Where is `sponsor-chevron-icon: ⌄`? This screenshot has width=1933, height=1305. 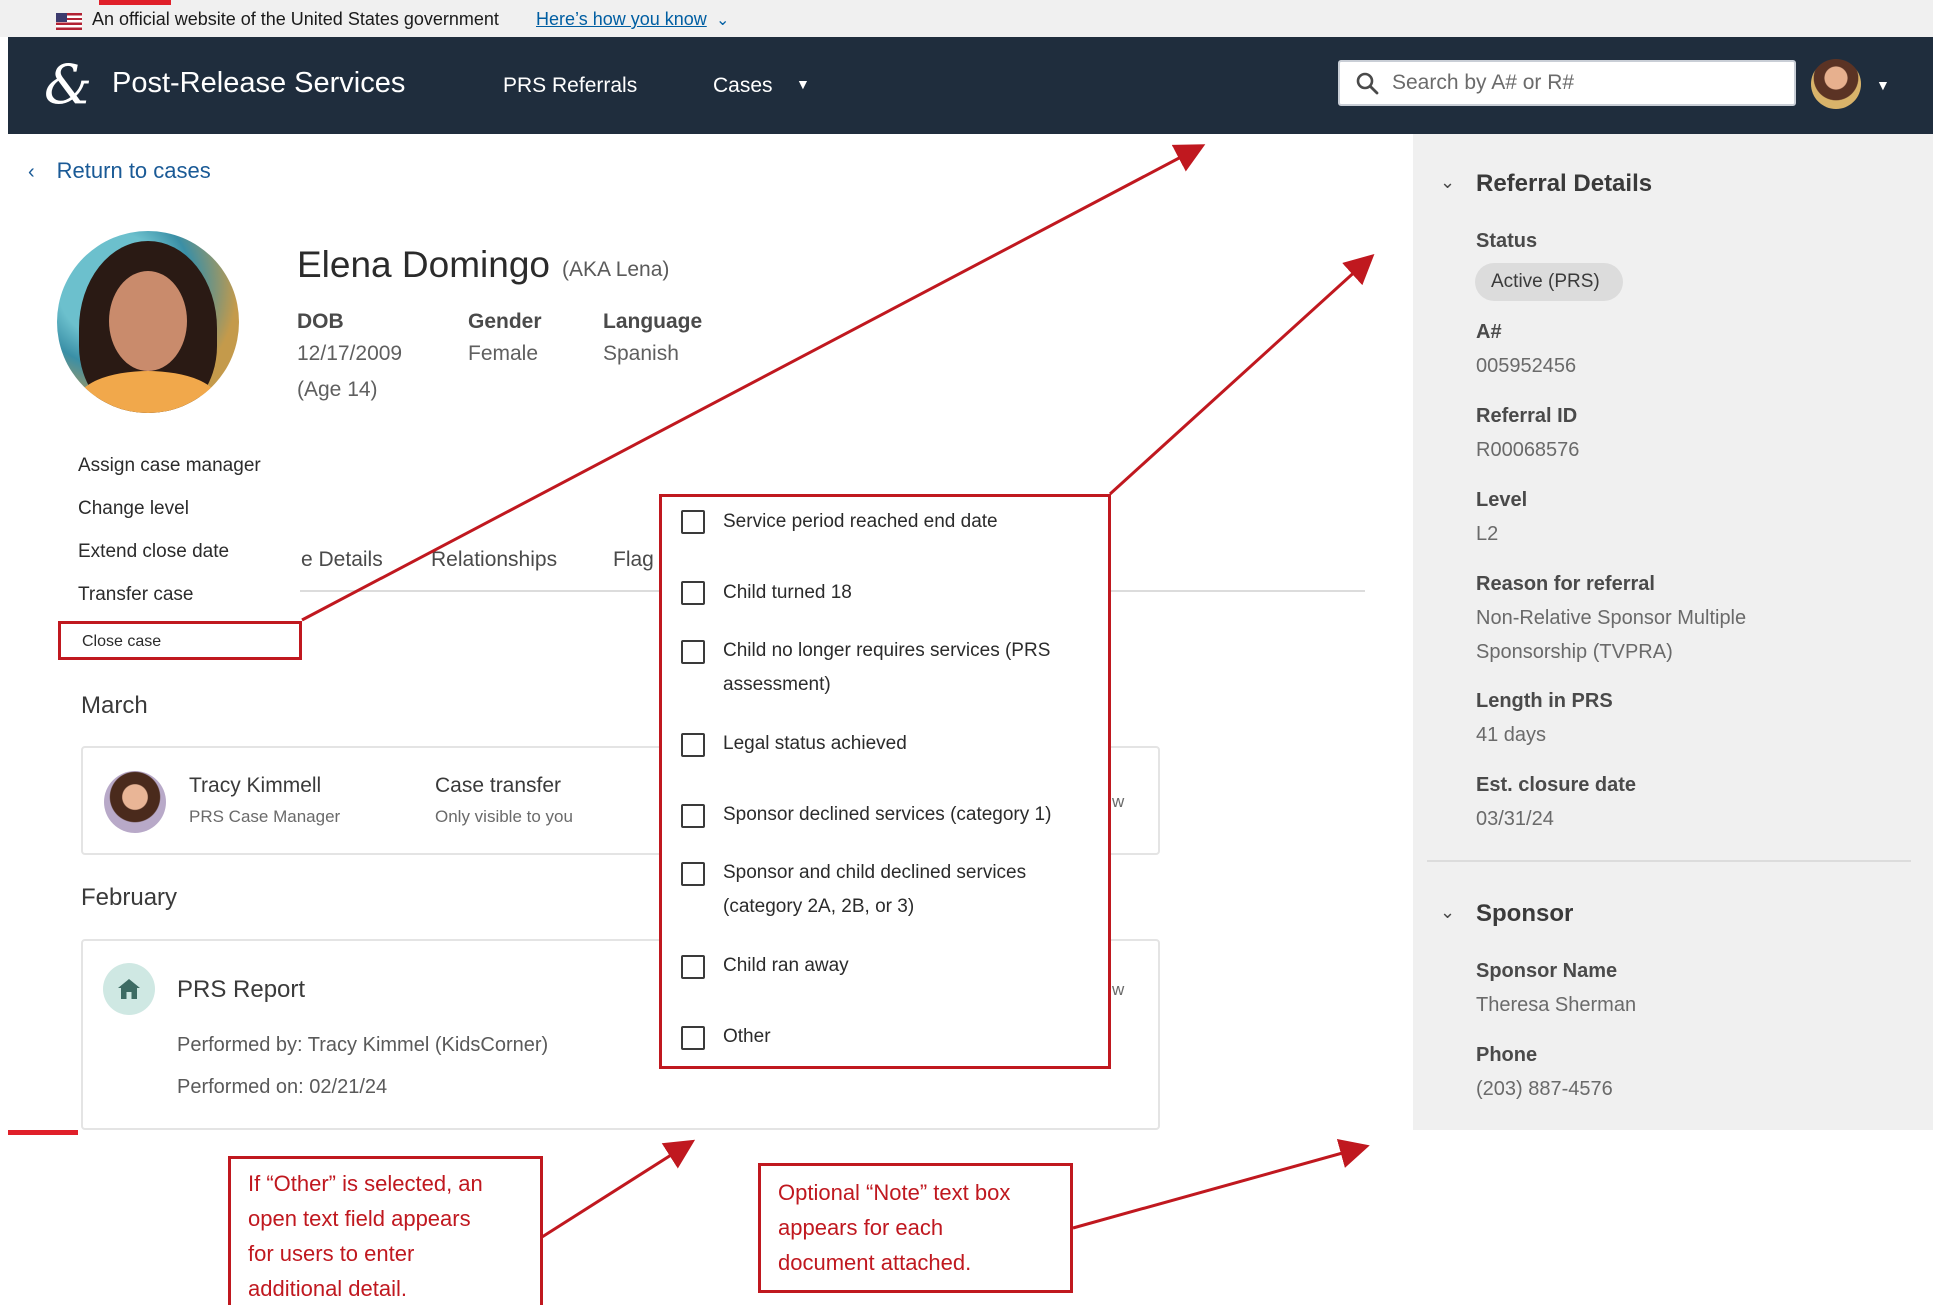
sponsor-chevron-icon: ⌄ is located at coordinates (1447, 912).